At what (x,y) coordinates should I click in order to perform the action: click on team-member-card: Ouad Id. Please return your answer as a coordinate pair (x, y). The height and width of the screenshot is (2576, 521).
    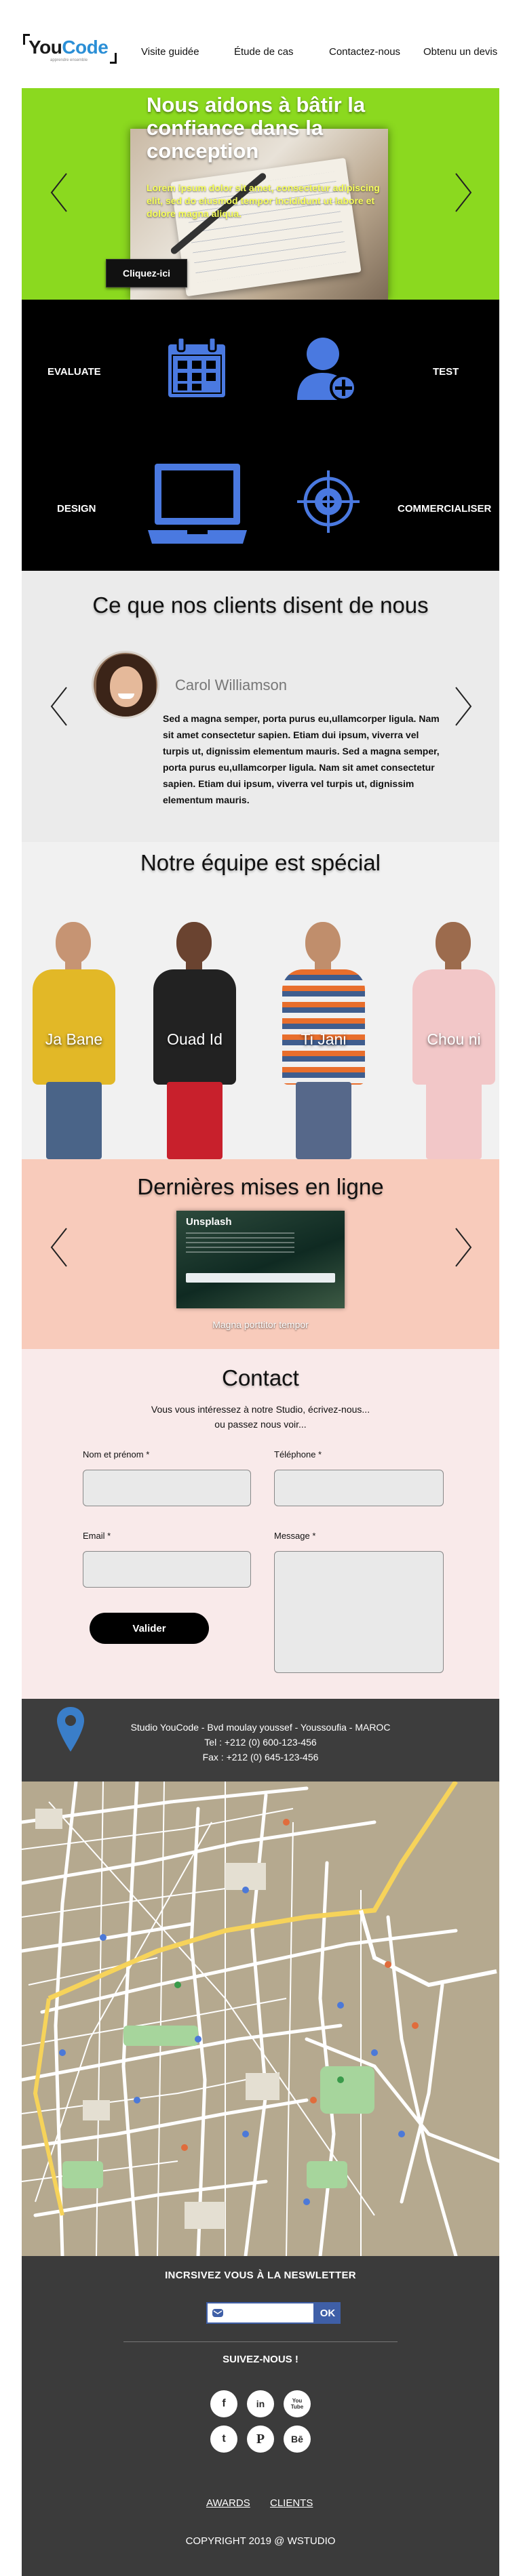
    Looking at the image, I should click on (195, 1040).